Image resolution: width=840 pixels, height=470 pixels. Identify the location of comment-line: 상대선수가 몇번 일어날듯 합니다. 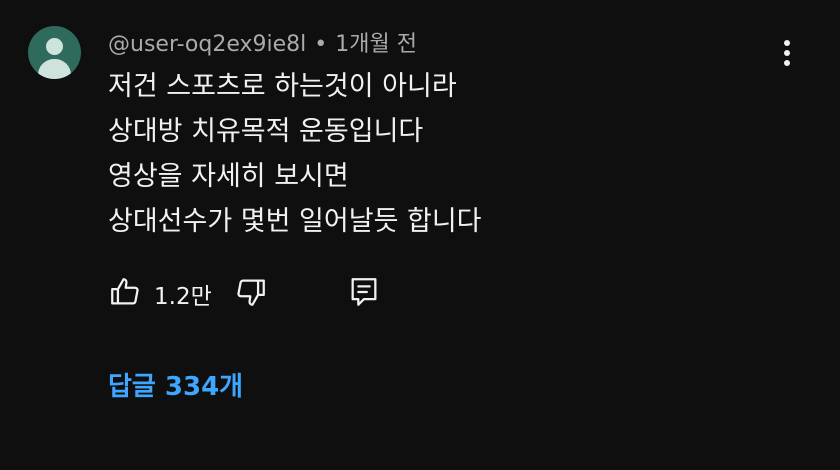
(295, 221).